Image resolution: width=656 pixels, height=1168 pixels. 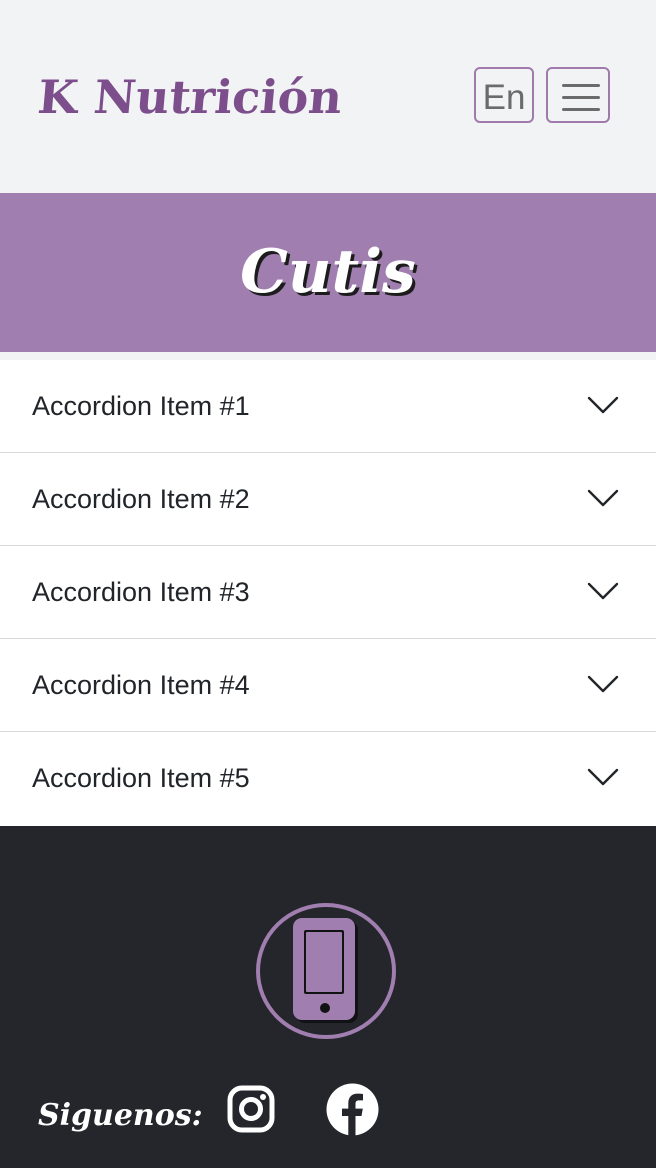 What do you see at coordinates (328, 499) in the screenshot?
I see `accordion-item: Accordion Item #2` at bounding box center [328, 499].